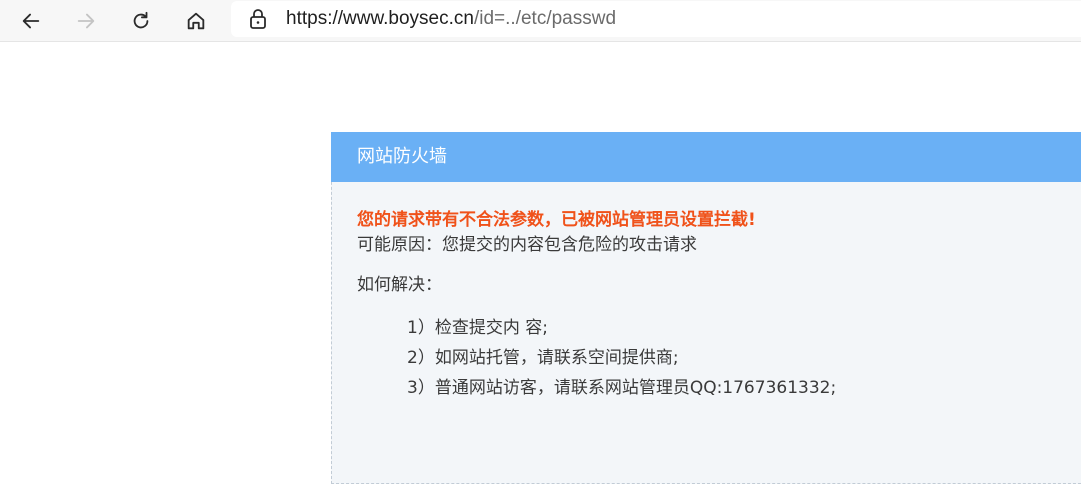 This screenshot has height=493, width=1081. What do you see at coordinates (477, 328) in the screenshot?
I see `solution-step: 1）检查提交内 容;` at bounding box center [477, 328].